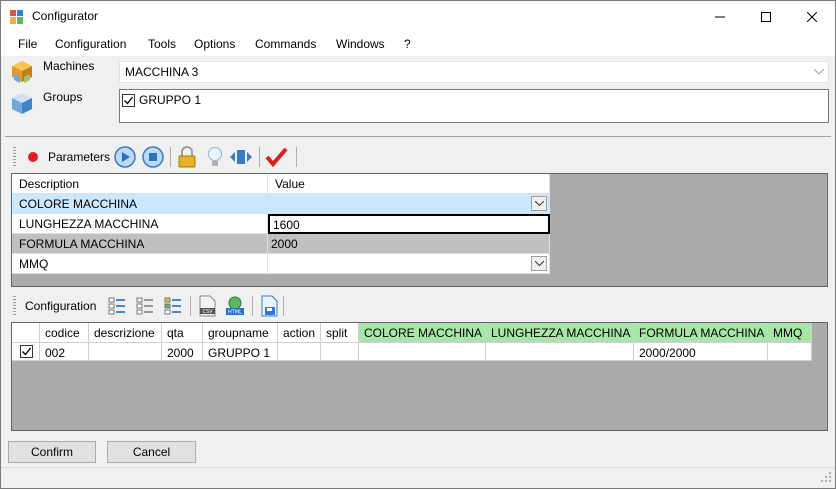 This screenshot has width=836, height=489. What do you see at coordinates (33, 157) in the screenshot?
I see `record-icon` at bounding box center [33, 157].